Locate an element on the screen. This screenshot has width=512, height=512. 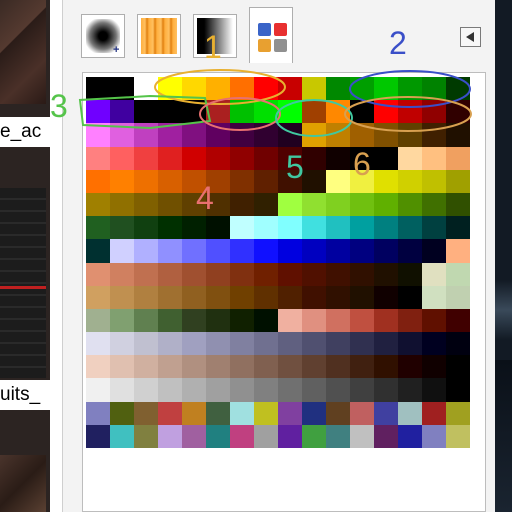
tab-pattern is located at coordinates (159, 36).